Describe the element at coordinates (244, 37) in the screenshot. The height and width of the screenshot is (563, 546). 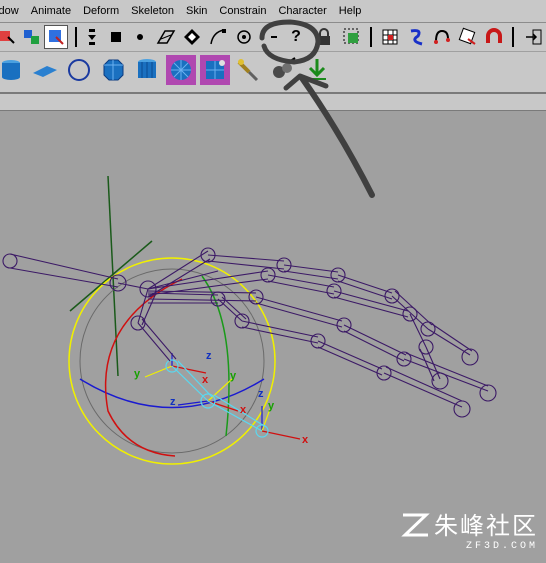
I see `make-live-target-icon` at that location.